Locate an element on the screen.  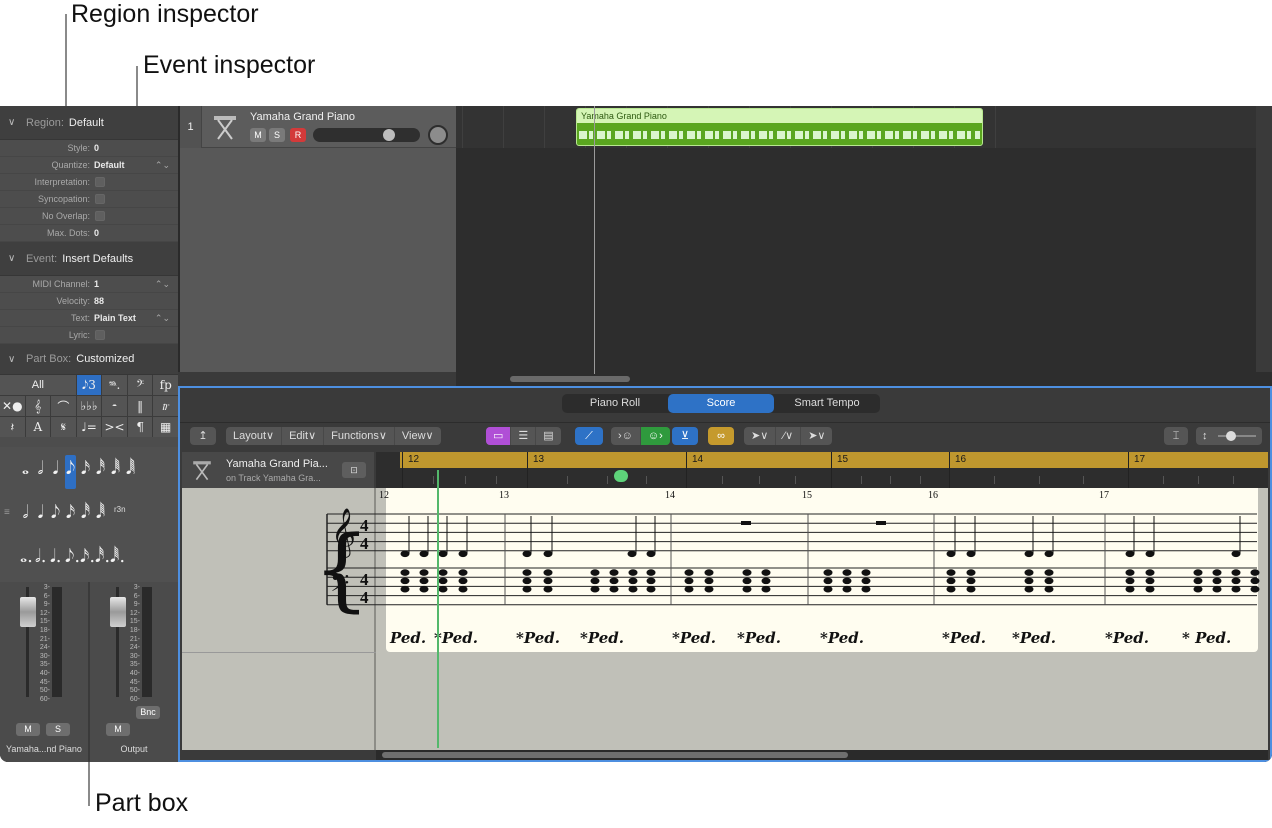
max-dots-row: Max. Dots: 0 is located at coordinates (89, 233).